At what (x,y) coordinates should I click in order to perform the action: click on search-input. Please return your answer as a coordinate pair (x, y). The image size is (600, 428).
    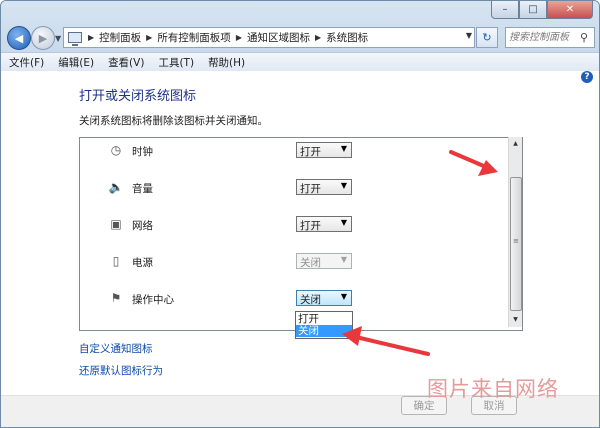
    Looking at the image, I should click on (543, 37).